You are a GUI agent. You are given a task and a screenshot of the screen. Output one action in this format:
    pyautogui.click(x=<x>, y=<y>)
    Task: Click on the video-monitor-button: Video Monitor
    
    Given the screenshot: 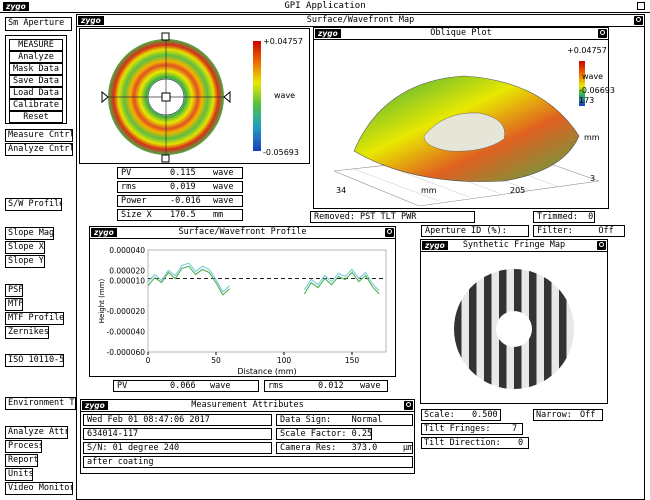 What is the action you would take?
    pyautogui.click(x=39, y=488)
    